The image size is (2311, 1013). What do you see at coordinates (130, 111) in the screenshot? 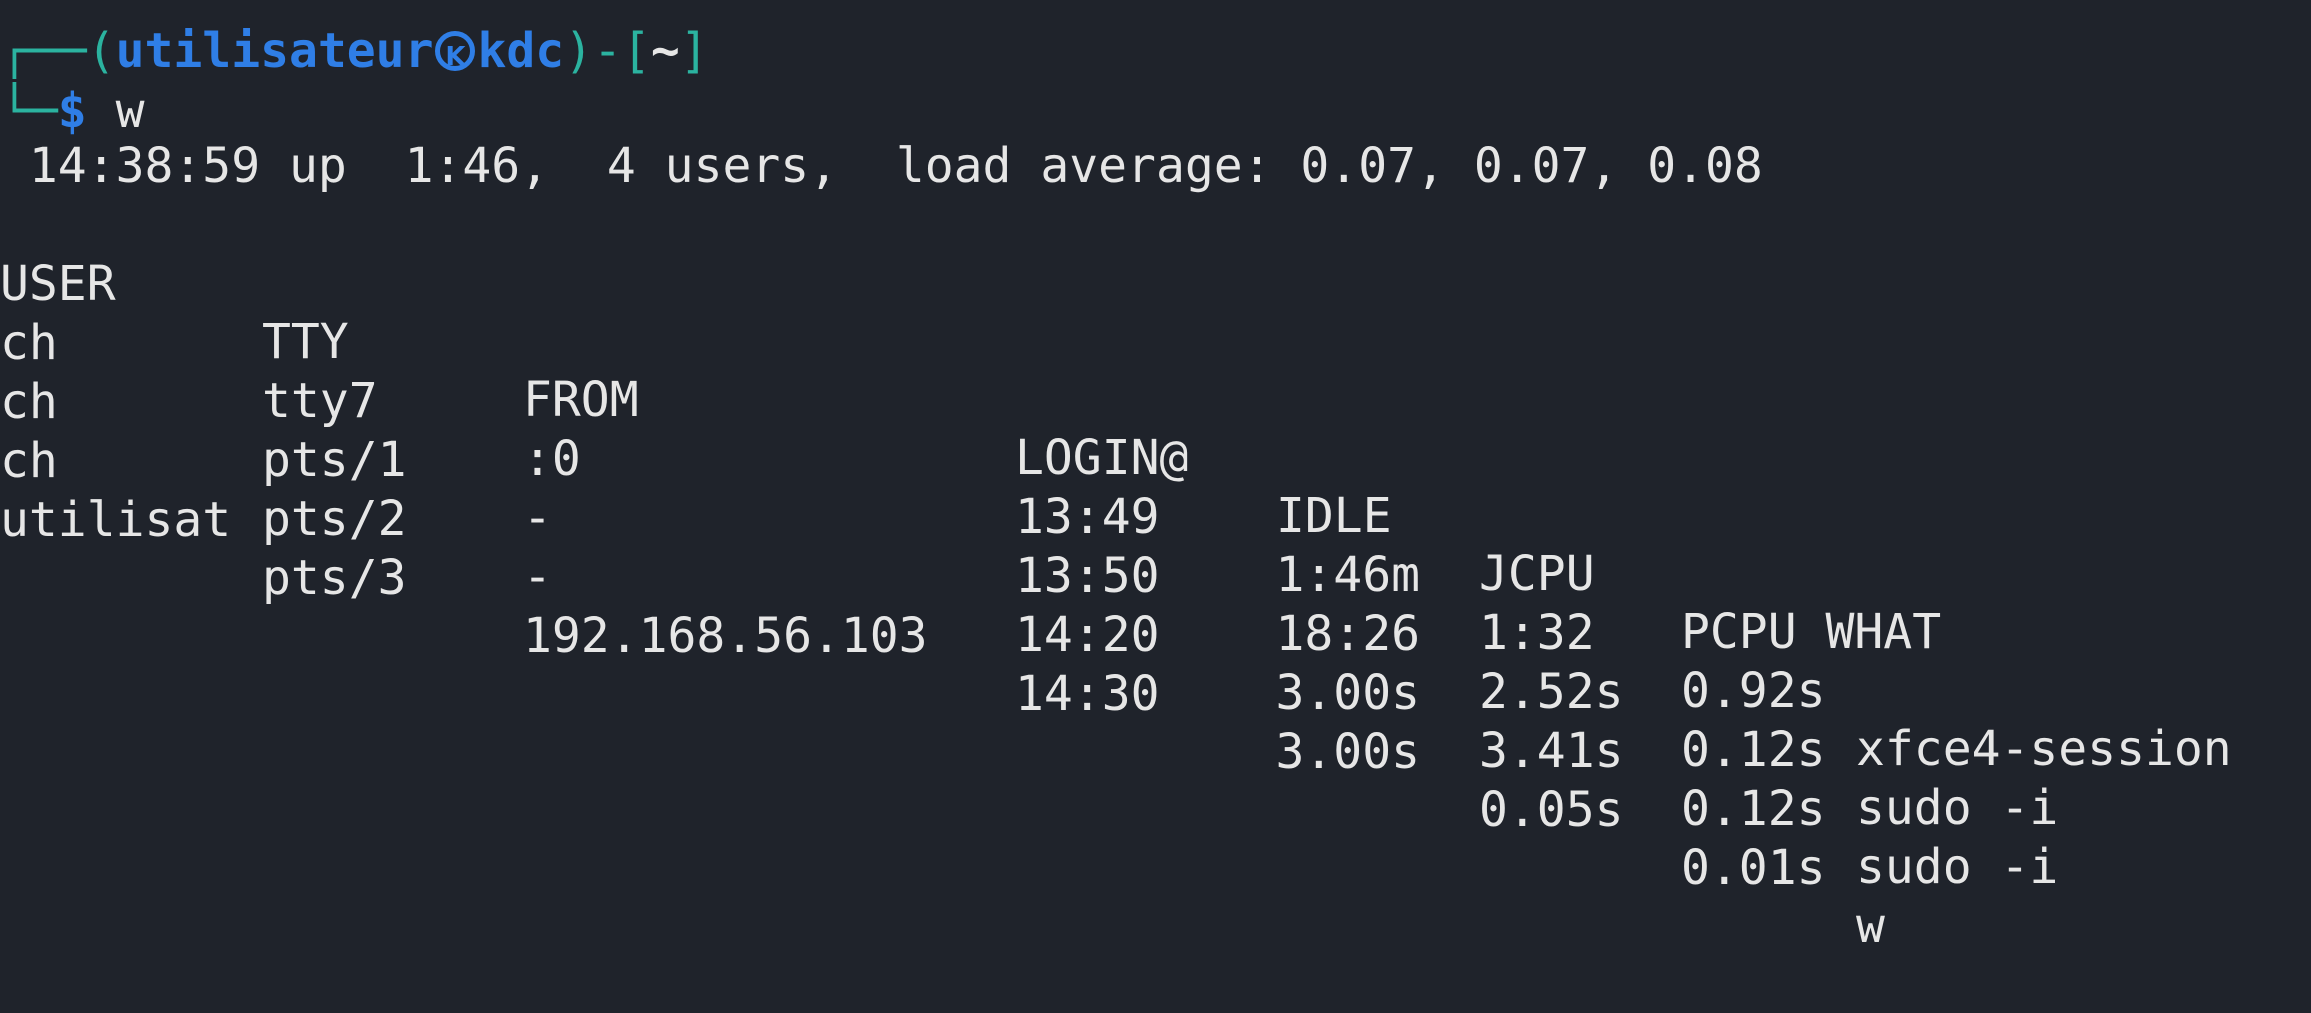
I see `command-text: w` at bounding box center [130, 111].